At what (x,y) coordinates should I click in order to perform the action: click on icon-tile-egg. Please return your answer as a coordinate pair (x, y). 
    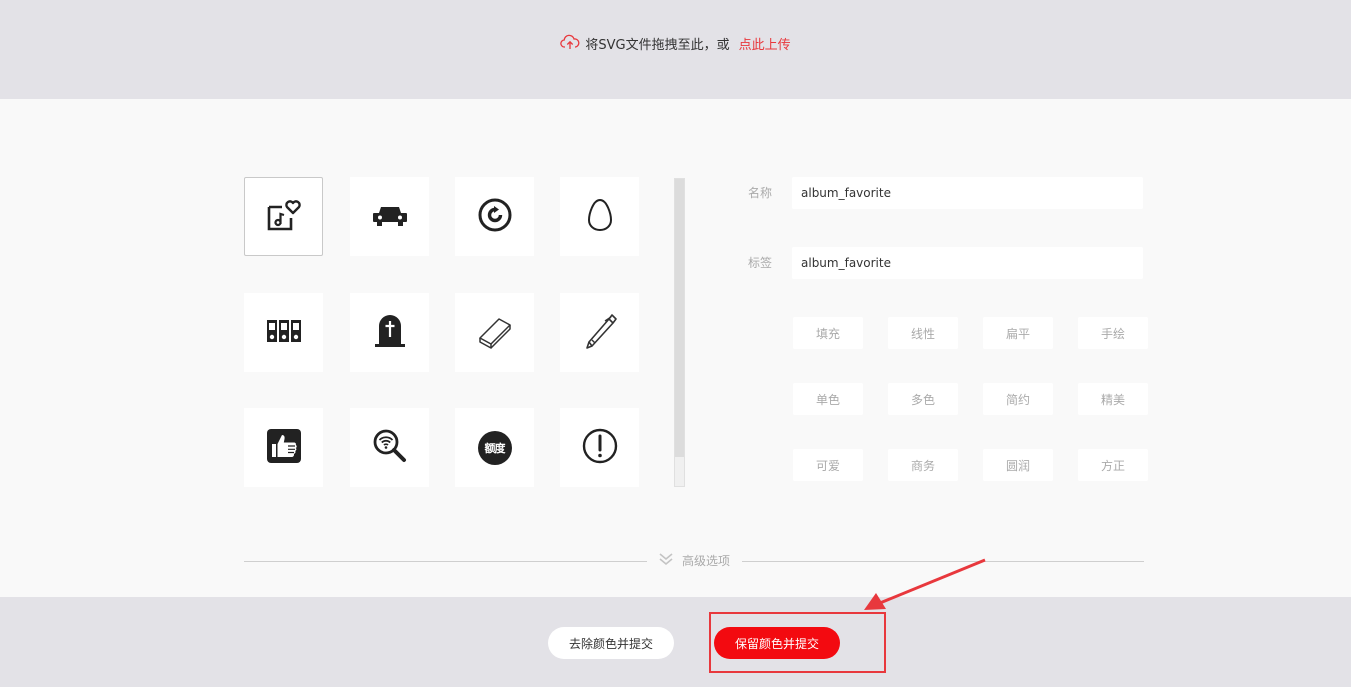
    Looking at the image, I should click on (599, 216).